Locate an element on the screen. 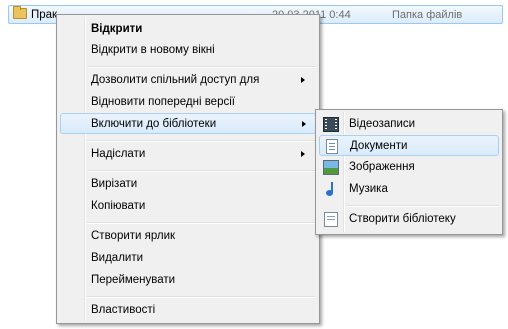  submenu-item-documents-label: Документи is located at coordinates (379, 146).